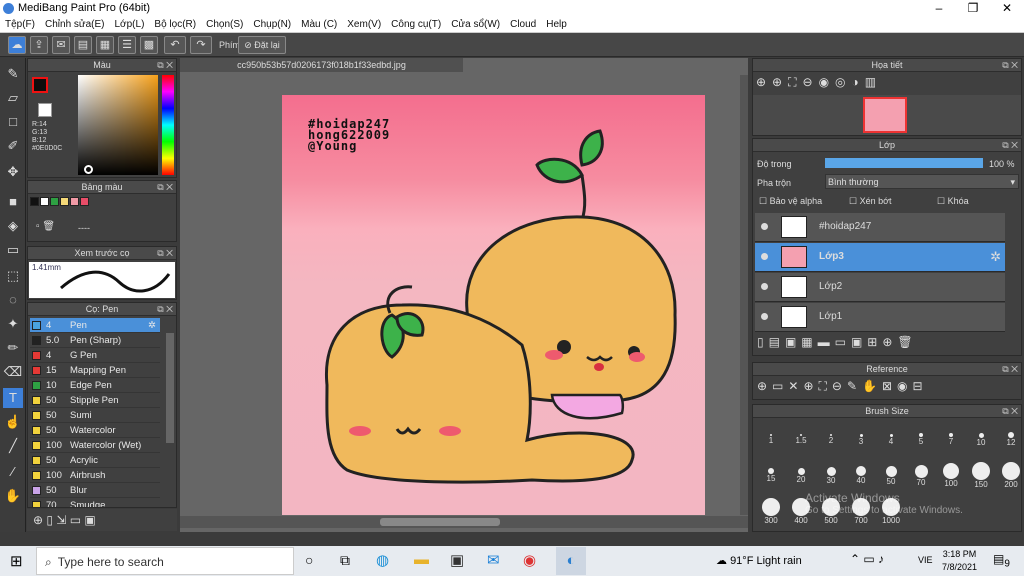 This screenshot has height=576, width=1024. What do you see at coordinates (870, 201) in the screenshot?
I see `clip-checkbox: ☐ Xén bớt` at bounding box center [870, 201].